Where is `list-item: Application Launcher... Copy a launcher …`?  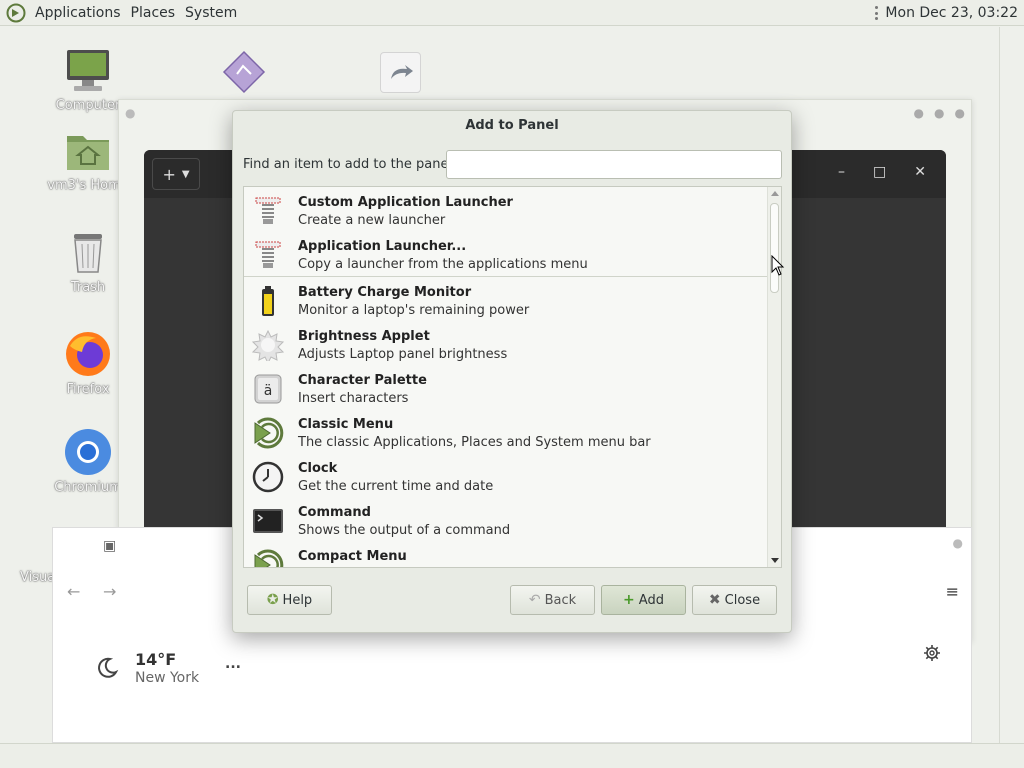
list-item: Application Launcher... Copy a launcher … is located at coordinates (506, 255).